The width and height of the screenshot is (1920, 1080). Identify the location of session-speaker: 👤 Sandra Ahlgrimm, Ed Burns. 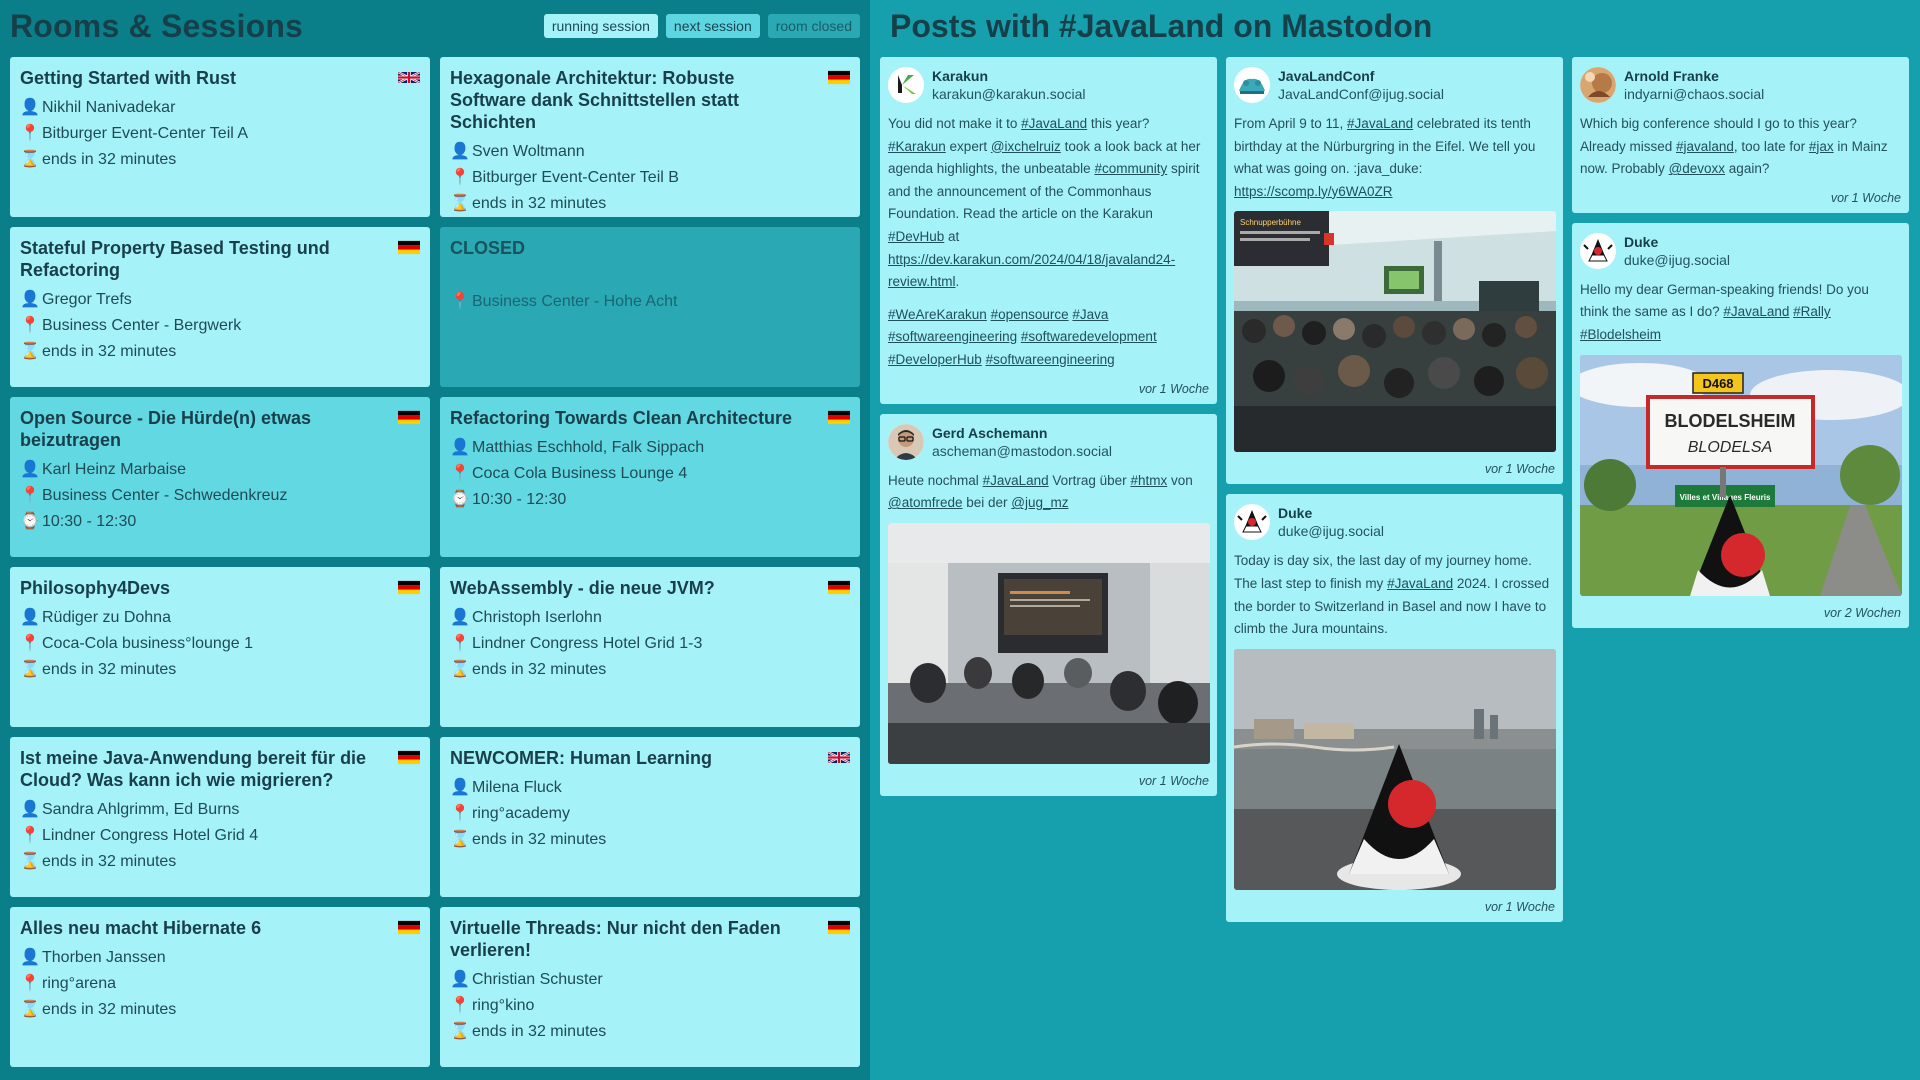
(220, 810).